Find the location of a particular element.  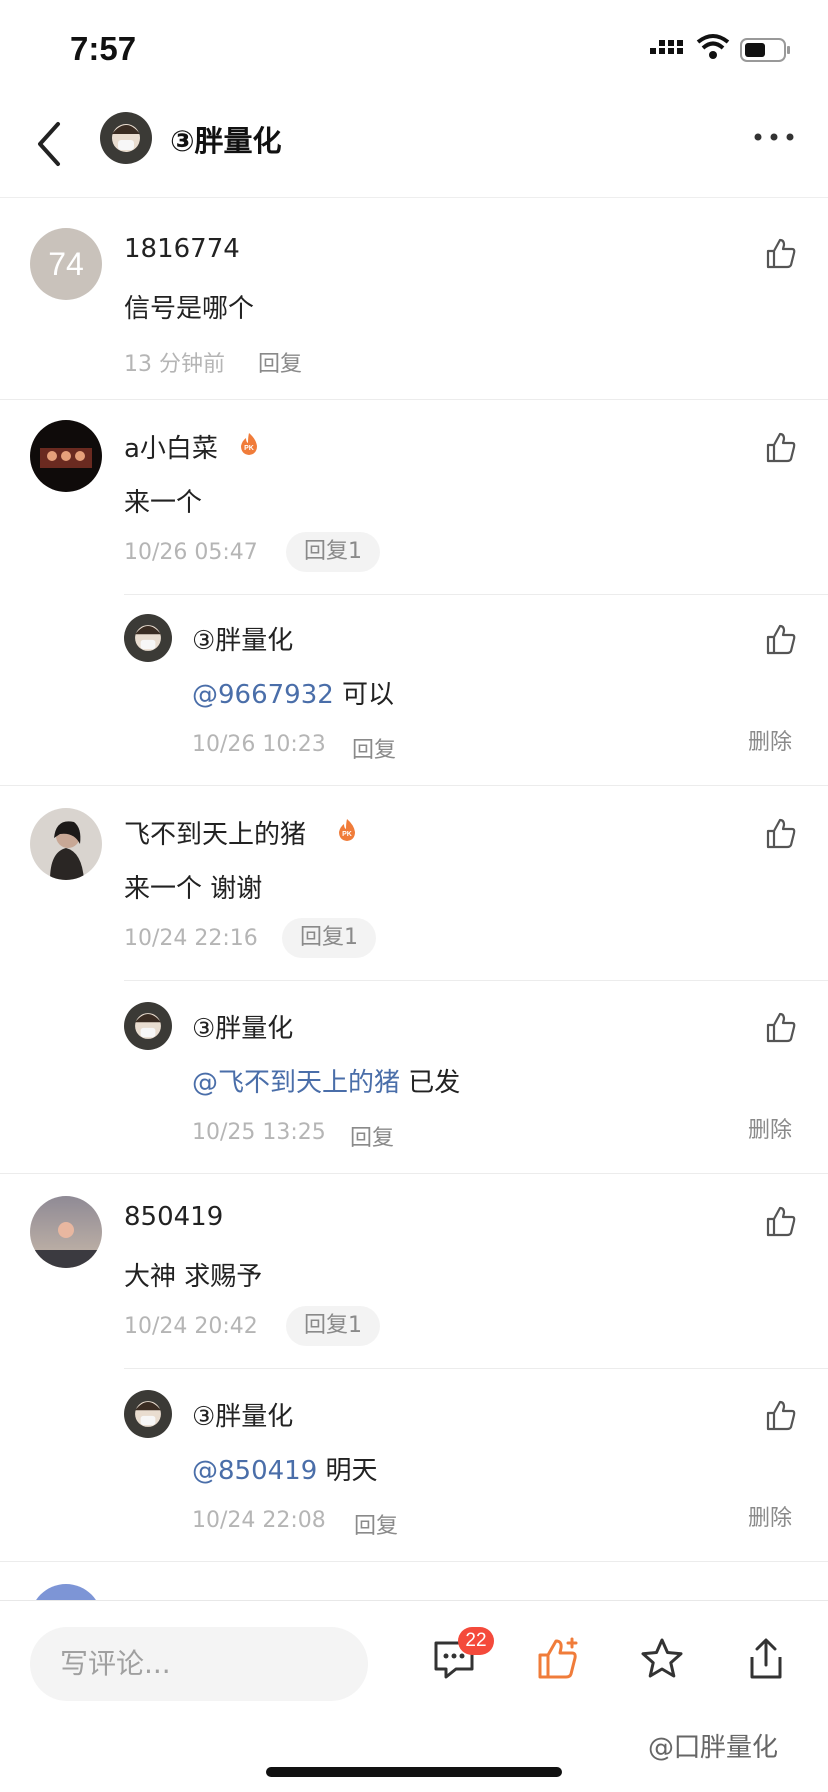

reply-time: 10/26 10:23 is located at coordinates (259, 744).